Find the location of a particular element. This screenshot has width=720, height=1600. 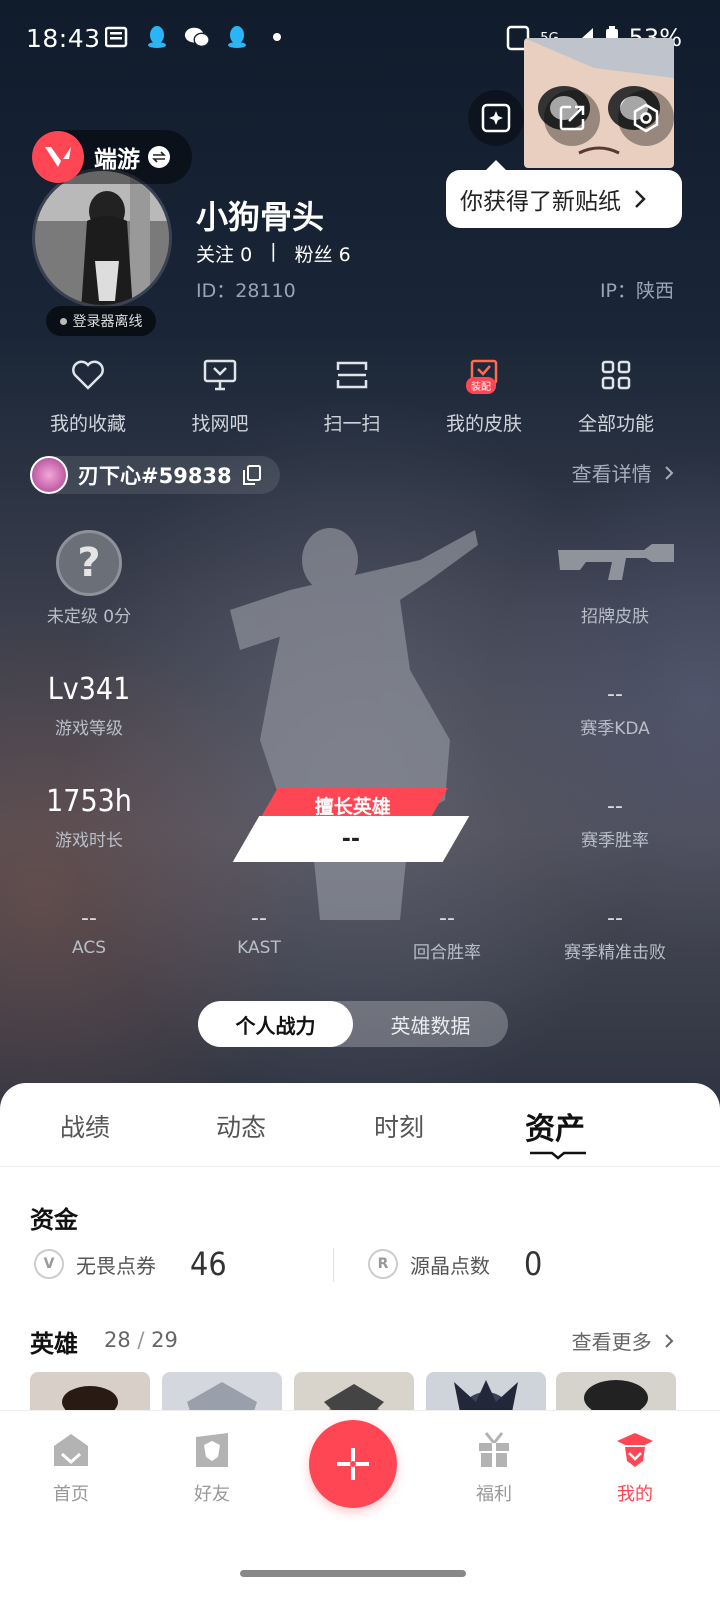

new-sticker-tooltip: 你获得了新贴纸 is located at coordinates (564, 194).